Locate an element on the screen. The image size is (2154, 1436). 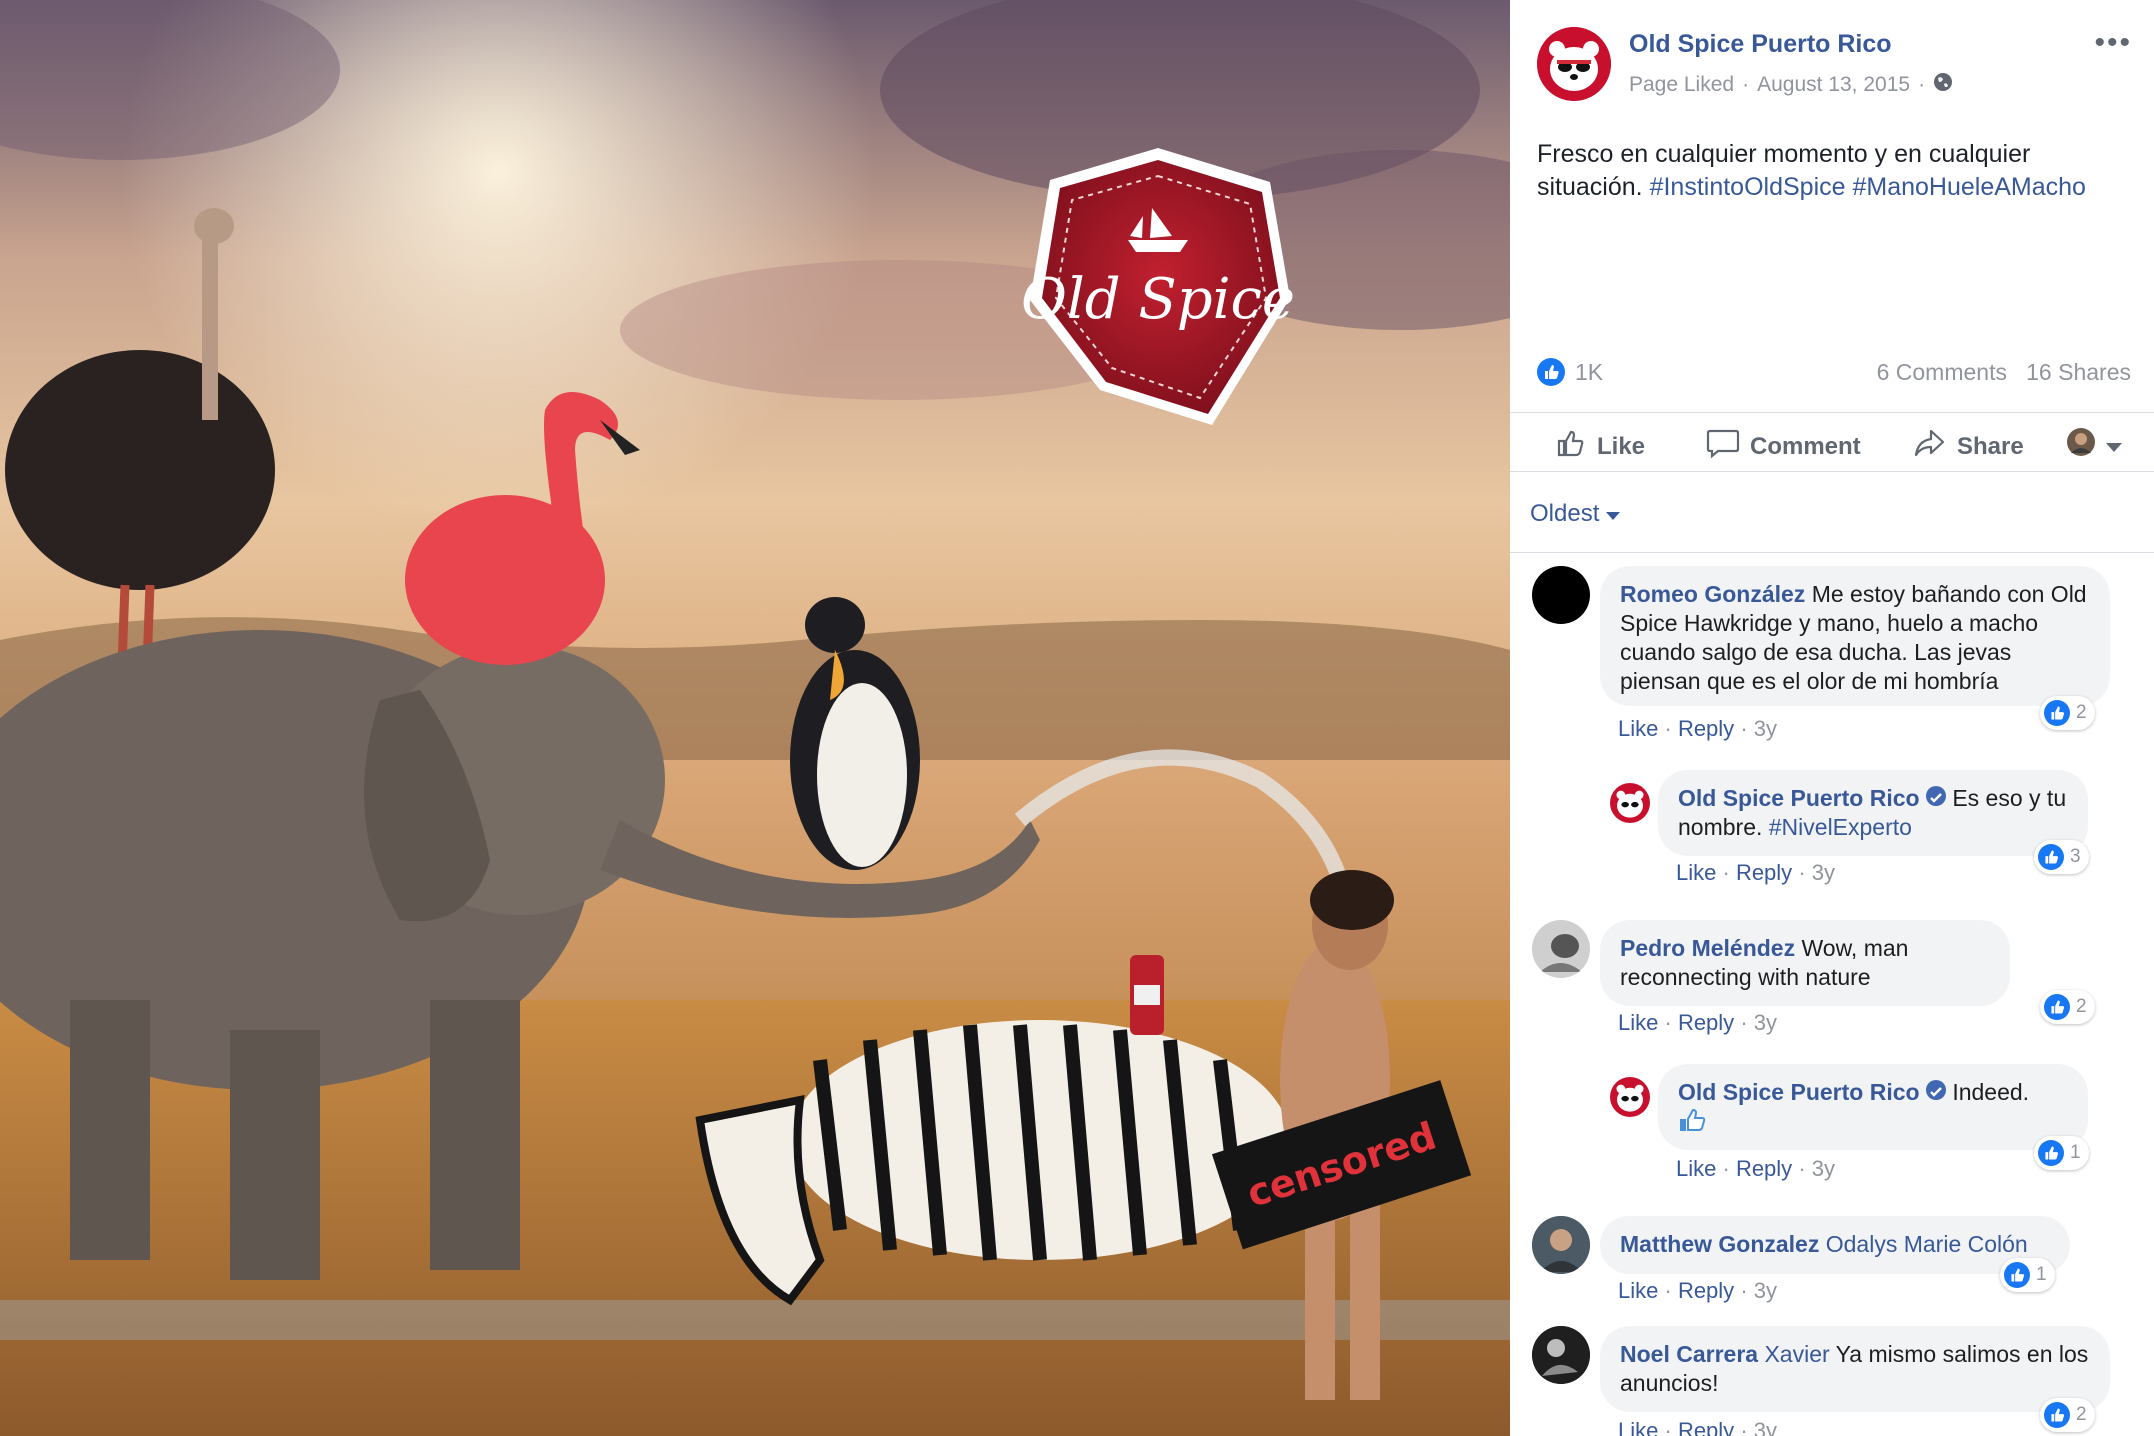
globe-icon is located at coordinates (1943, 85).